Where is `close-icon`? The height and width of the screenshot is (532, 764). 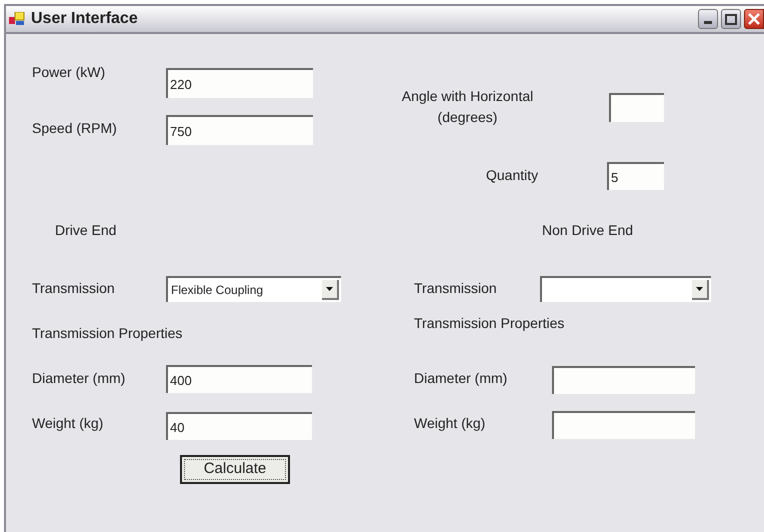
close-icon is located at coordinates (754, 19).